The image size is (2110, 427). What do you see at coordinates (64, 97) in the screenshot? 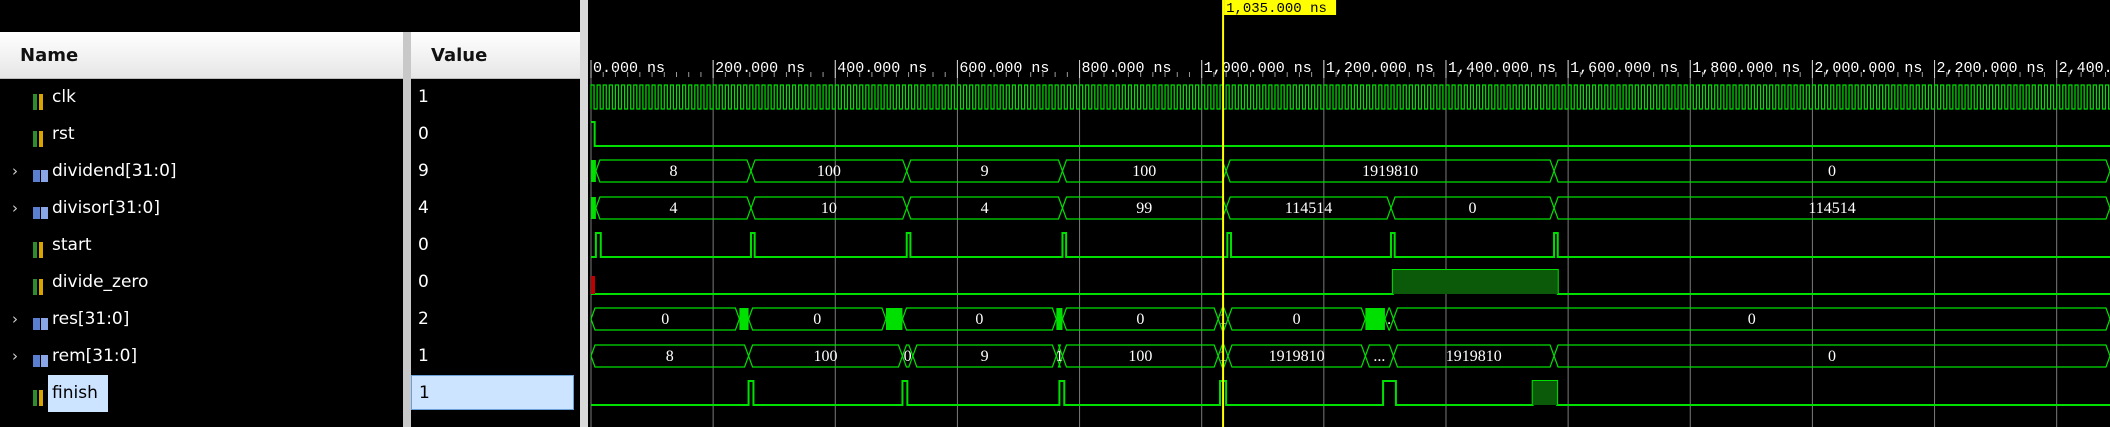
I see `signal-name: clk` at bounding box center [64, 97].